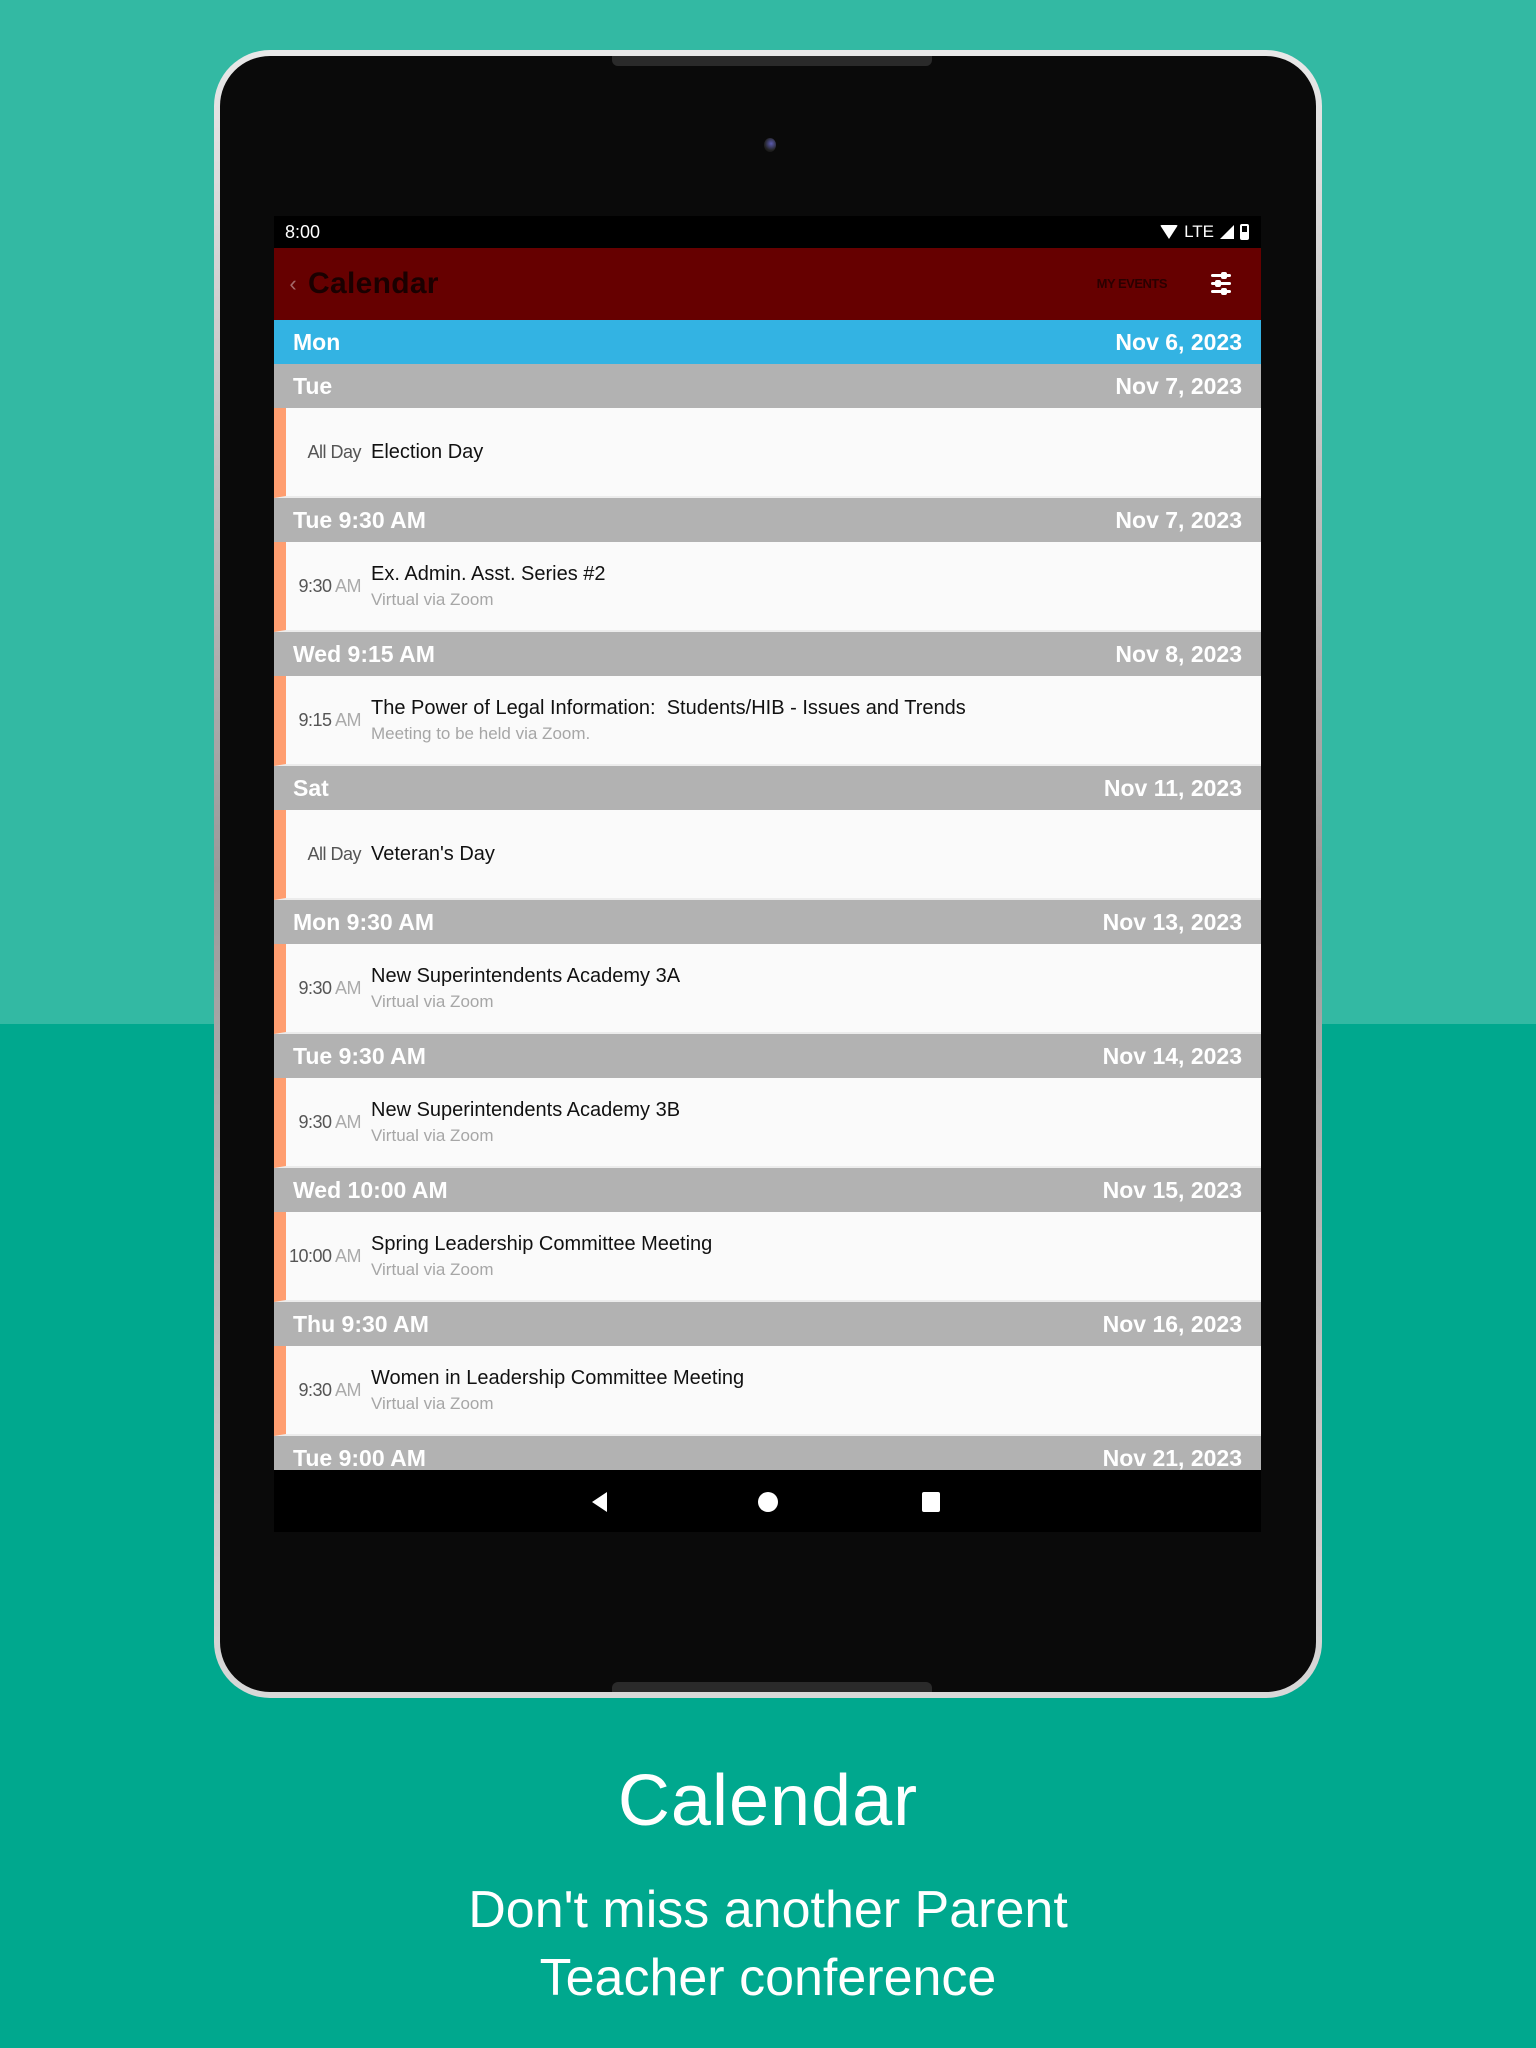  What do you see at coordinates (767, 1324) in the screenshot?
I see `day-header: Thu 9:30 AM Nov 16, 2023` at bounding box center [767, 1324].